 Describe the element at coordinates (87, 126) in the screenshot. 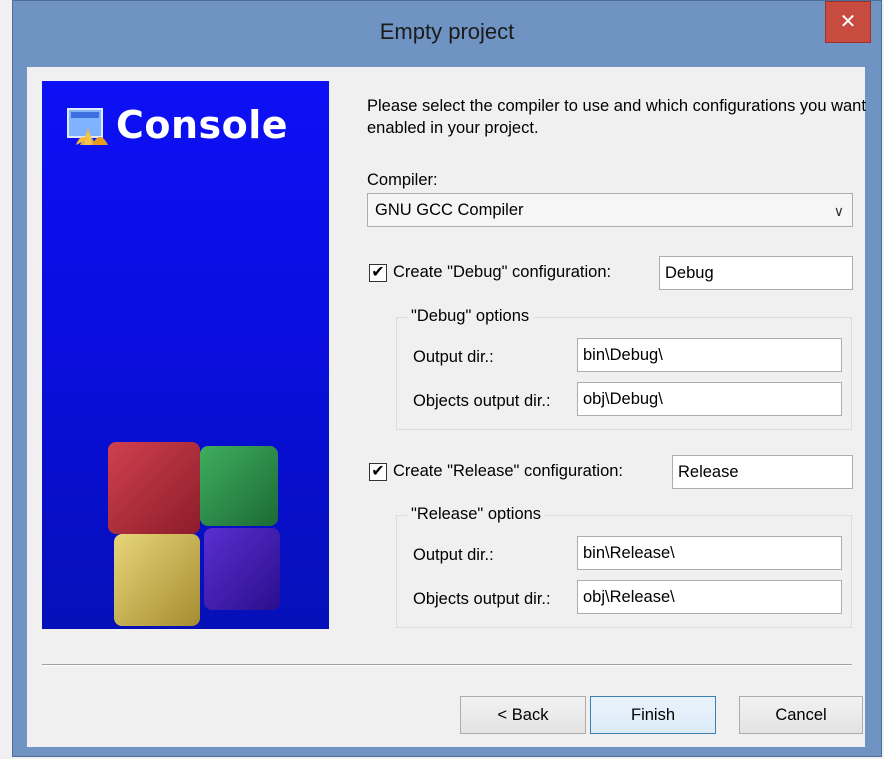

I see `console-app-icon` at that location.